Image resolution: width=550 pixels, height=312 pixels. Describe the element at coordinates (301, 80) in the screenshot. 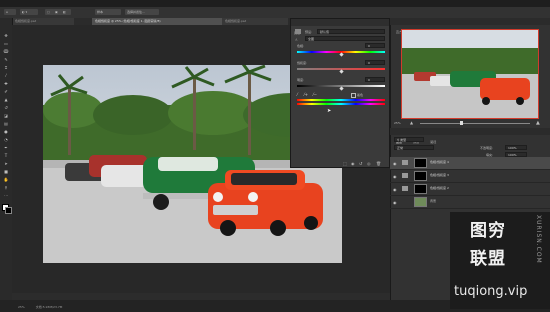

I see `lightness-label: 明度:` at that location.